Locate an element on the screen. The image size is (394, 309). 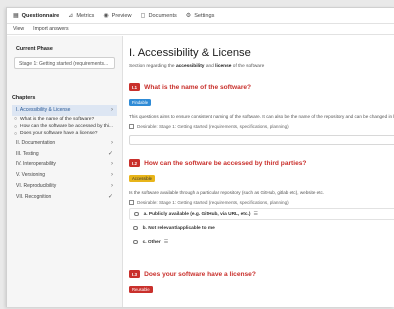
answer-option: b. Not relevant/applicable to me is located at coordinates (261, 228).